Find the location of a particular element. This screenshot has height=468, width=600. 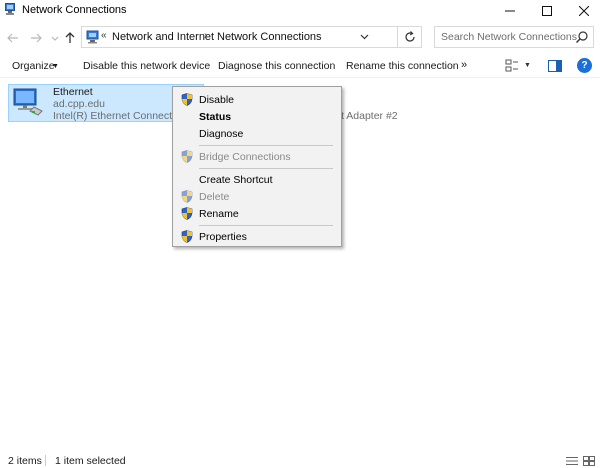

maximize-icon is located at coordinates (547, 10).